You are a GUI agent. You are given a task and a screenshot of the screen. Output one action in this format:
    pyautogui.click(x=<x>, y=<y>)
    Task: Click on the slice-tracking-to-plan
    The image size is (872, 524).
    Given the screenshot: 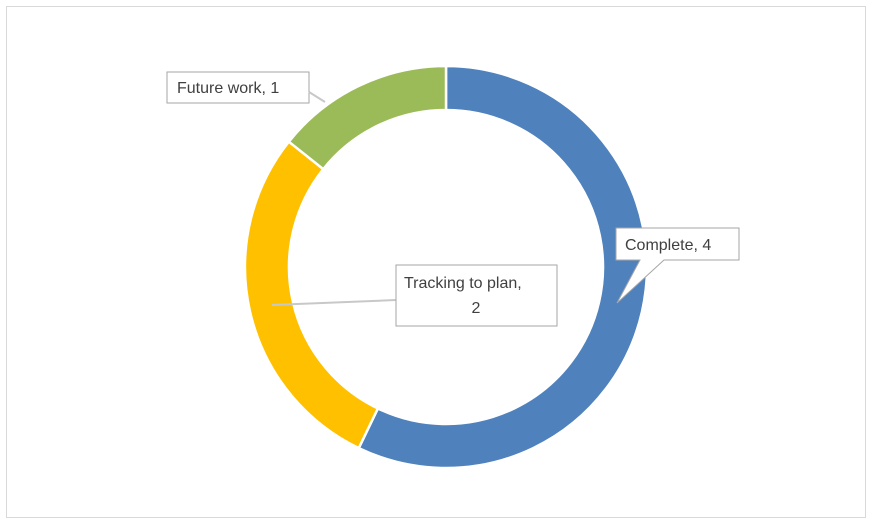 What is the action you would take?
    pyautogui.click(x=311, y=294)
    